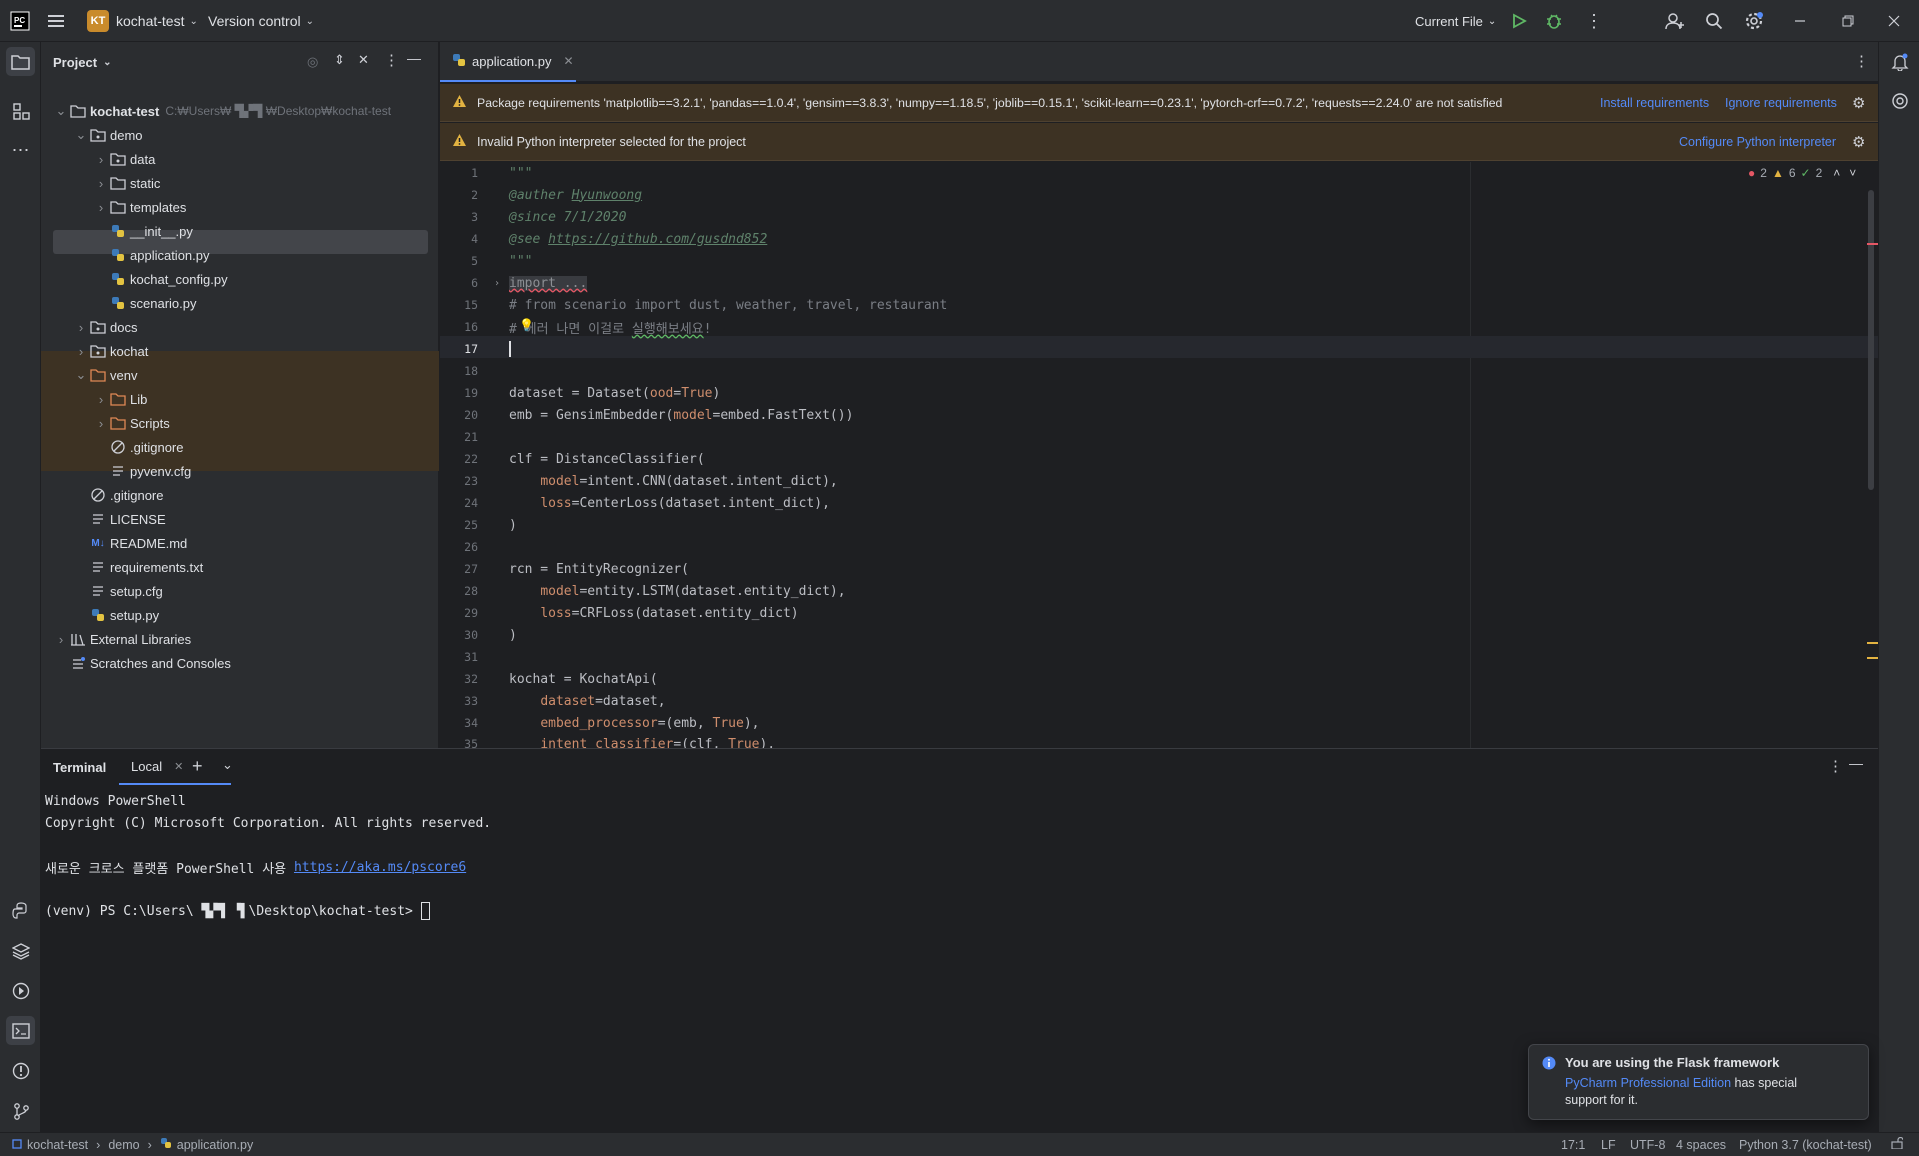  I want to click on tree-row-templates: › templates, so click(114, 207).